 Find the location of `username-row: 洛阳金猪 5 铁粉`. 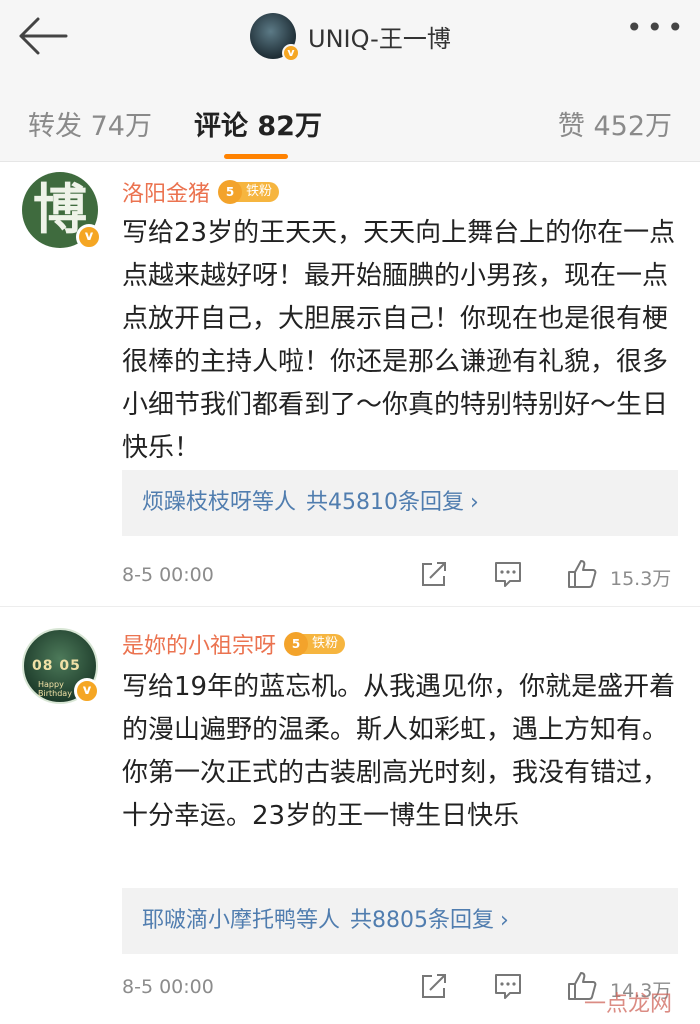

username-row: 洛阳金猪 5 铁粉 is located at coordinates (201, 192).